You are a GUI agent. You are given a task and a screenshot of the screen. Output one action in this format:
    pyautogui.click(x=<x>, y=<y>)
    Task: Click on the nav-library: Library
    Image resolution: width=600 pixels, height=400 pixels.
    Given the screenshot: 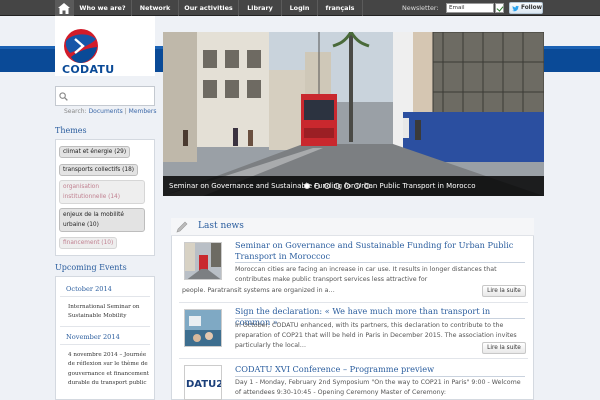 What is the action you would take?
    pyautogui.click(x=259, y=8)
    